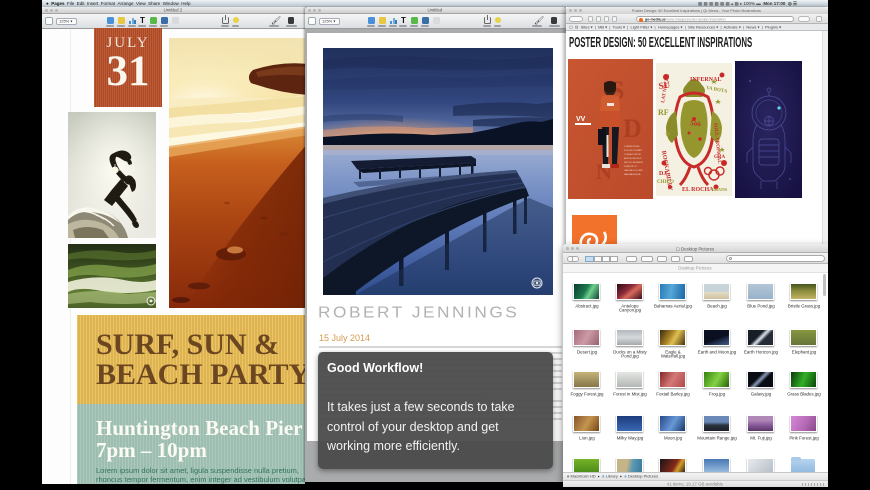 The image size is (870, 490). Describe the element at coordinates (631, 167) in the screenshot. I see `svg-text: TEMPOR UT` at that location.